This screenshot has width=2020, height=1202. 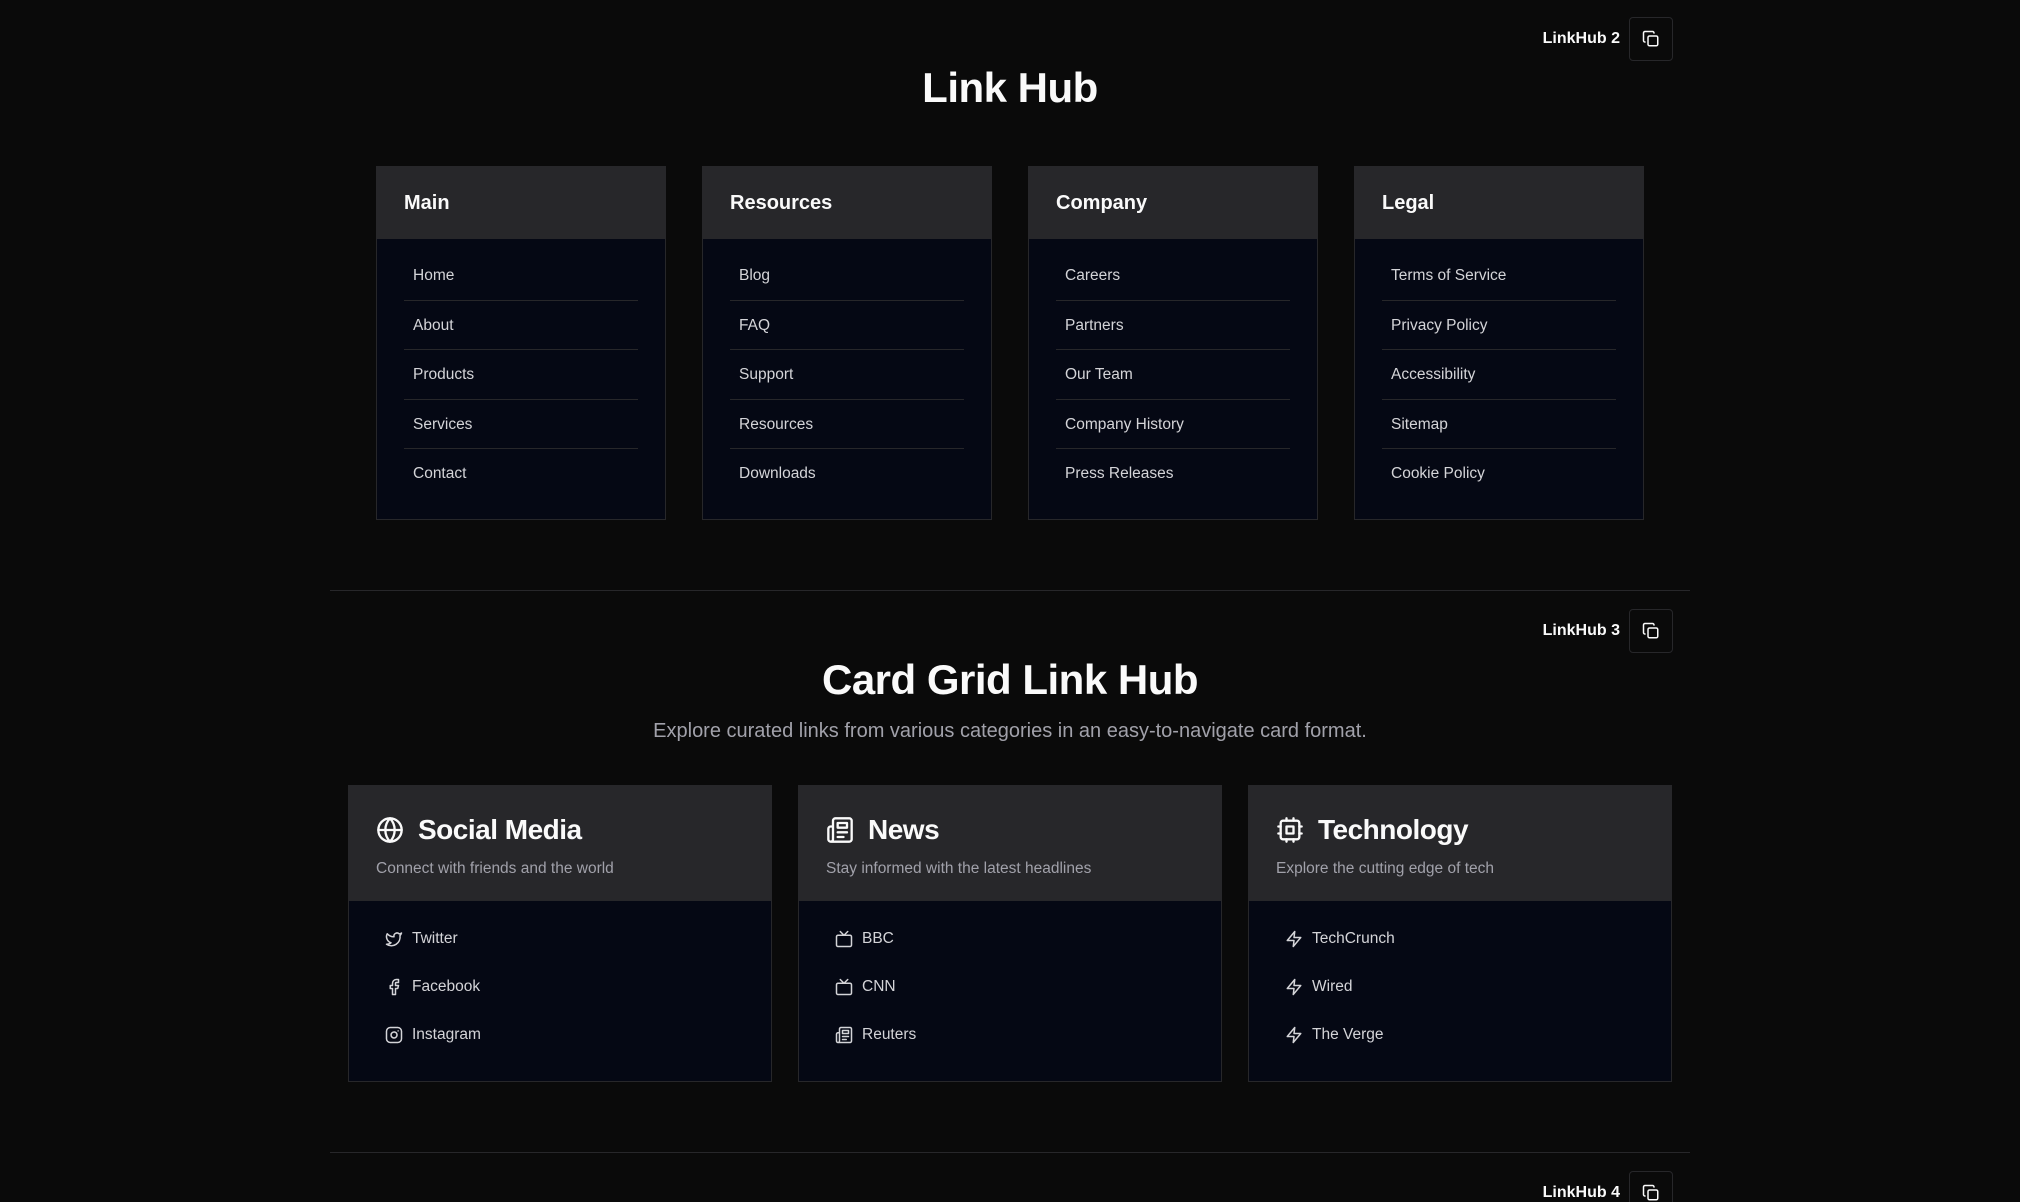 What do you see at coordinates (390, 830) in the screenshot?
I see `globe-icon` at bounding box center [390, 830].